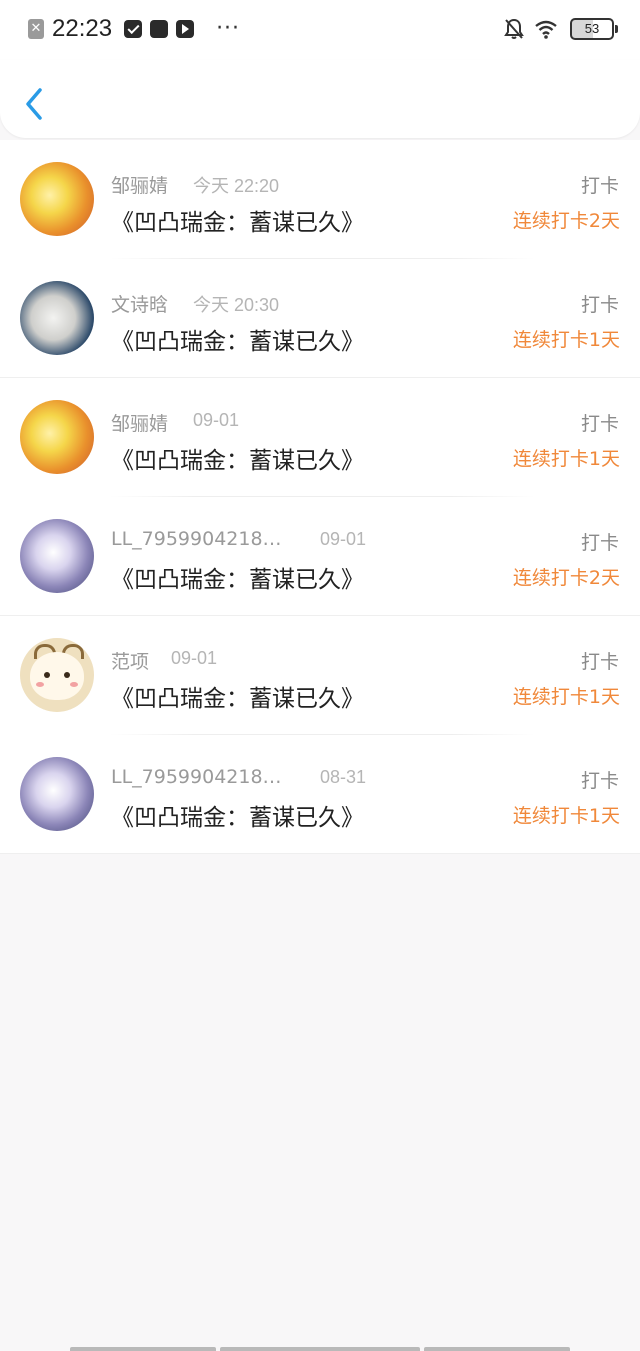  What do you see at coordinates (320, 199) in the screenshot?
I see `list-item: 邹骊婧 今天 22:20 《凹凸瑞金：蓄谋已久》 打卡 连续打卡2天` at bounding box center [320, 199].